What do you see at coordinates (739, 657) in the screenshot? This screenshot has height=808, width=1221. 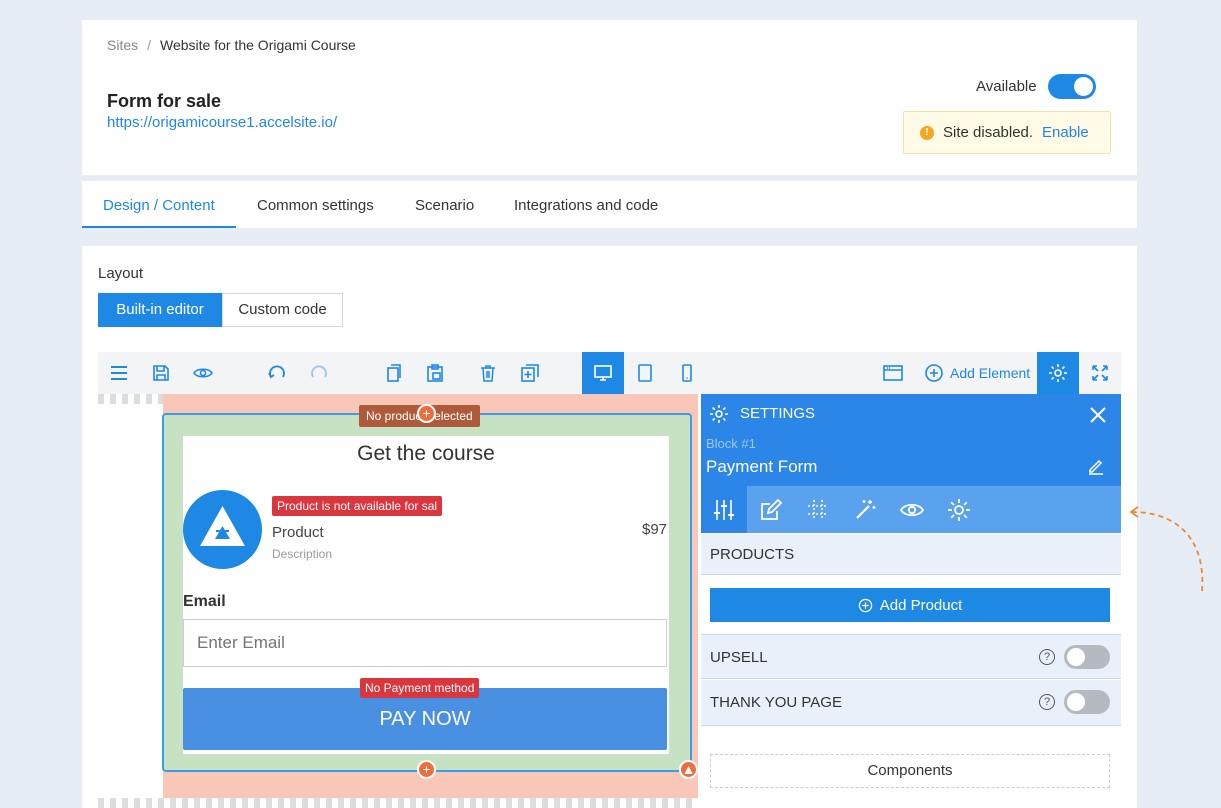 I see `upsell-label: UPSELL` at bounding box center [739, 657].